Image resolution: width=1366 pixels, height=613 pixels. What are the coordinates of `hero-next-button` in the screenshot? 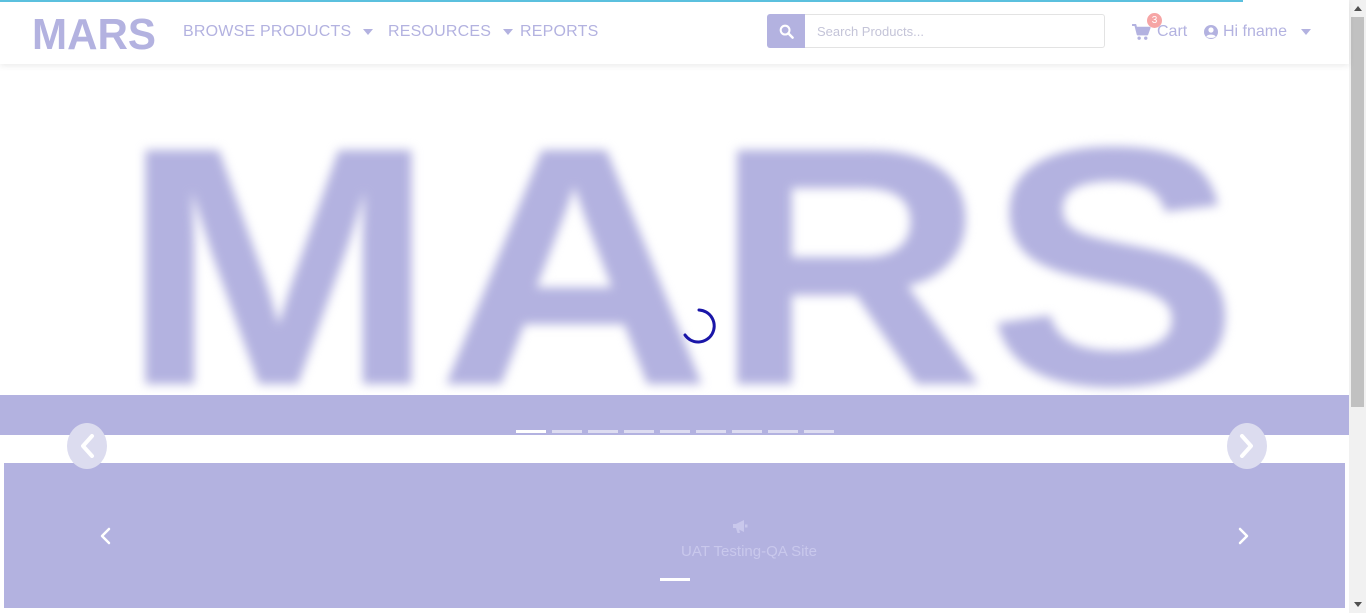 It's located at (1247, 446).